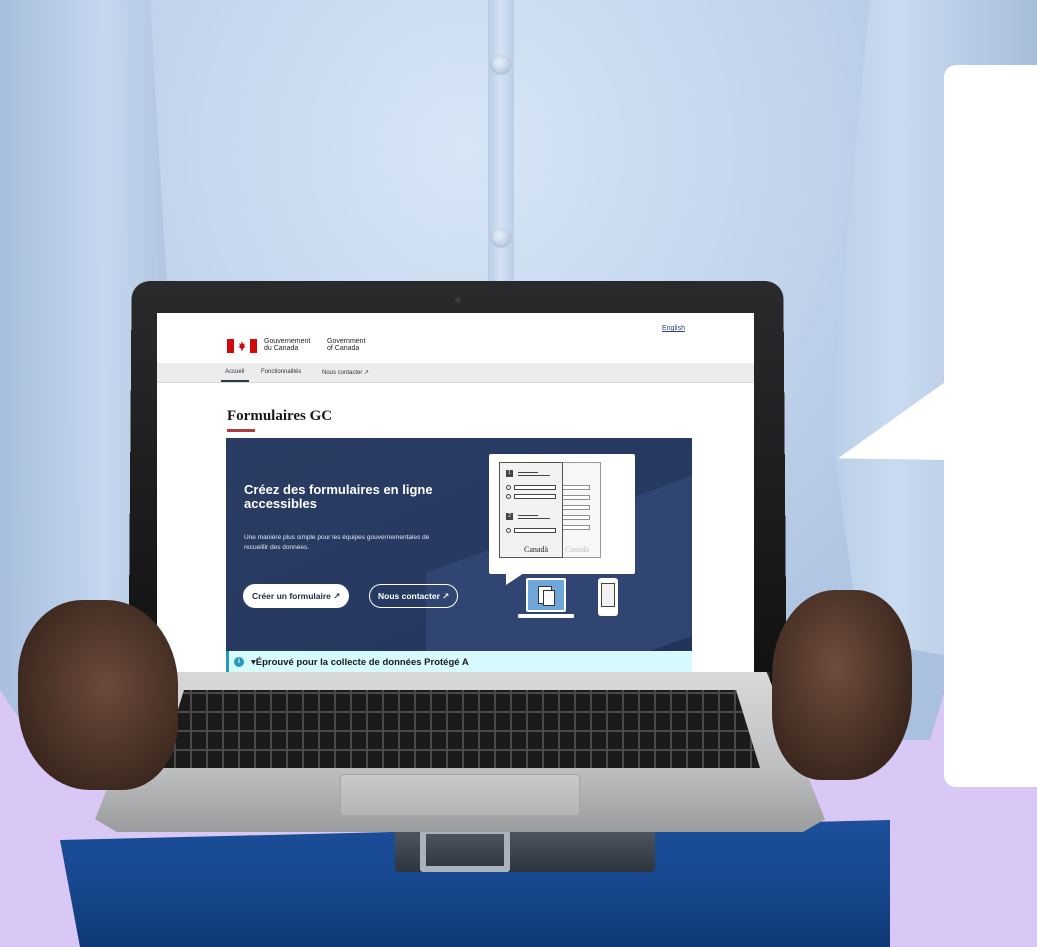 This screenshot has width=1037, height=947. I want to click on form-illustration: Canadä 1 2 Canadä, so click(562, 514).